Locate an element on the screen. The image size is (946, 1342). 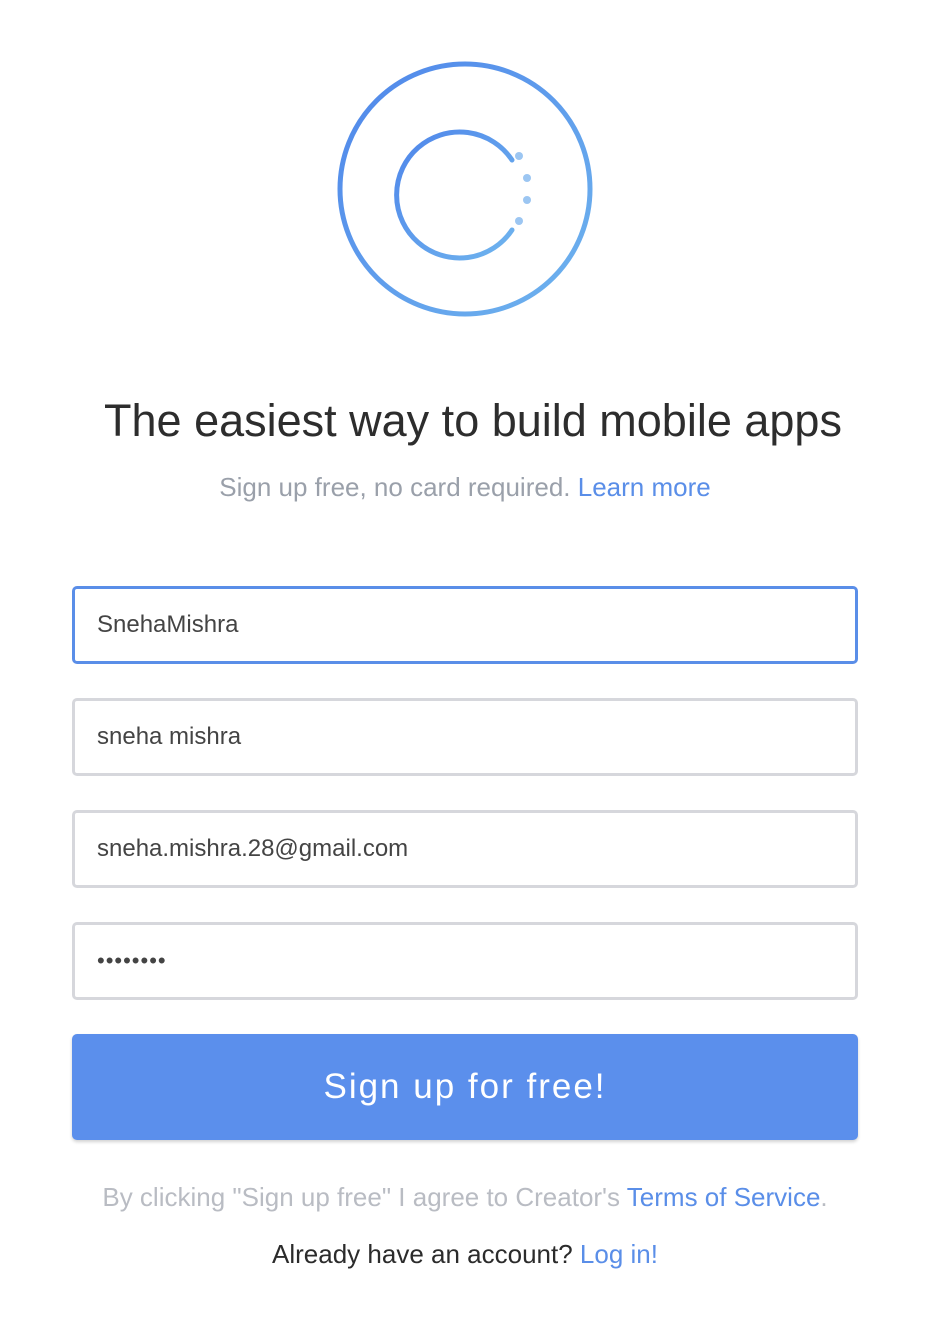
terms-of-service-link: Terms of Service is located at coordinates (724, 1197).